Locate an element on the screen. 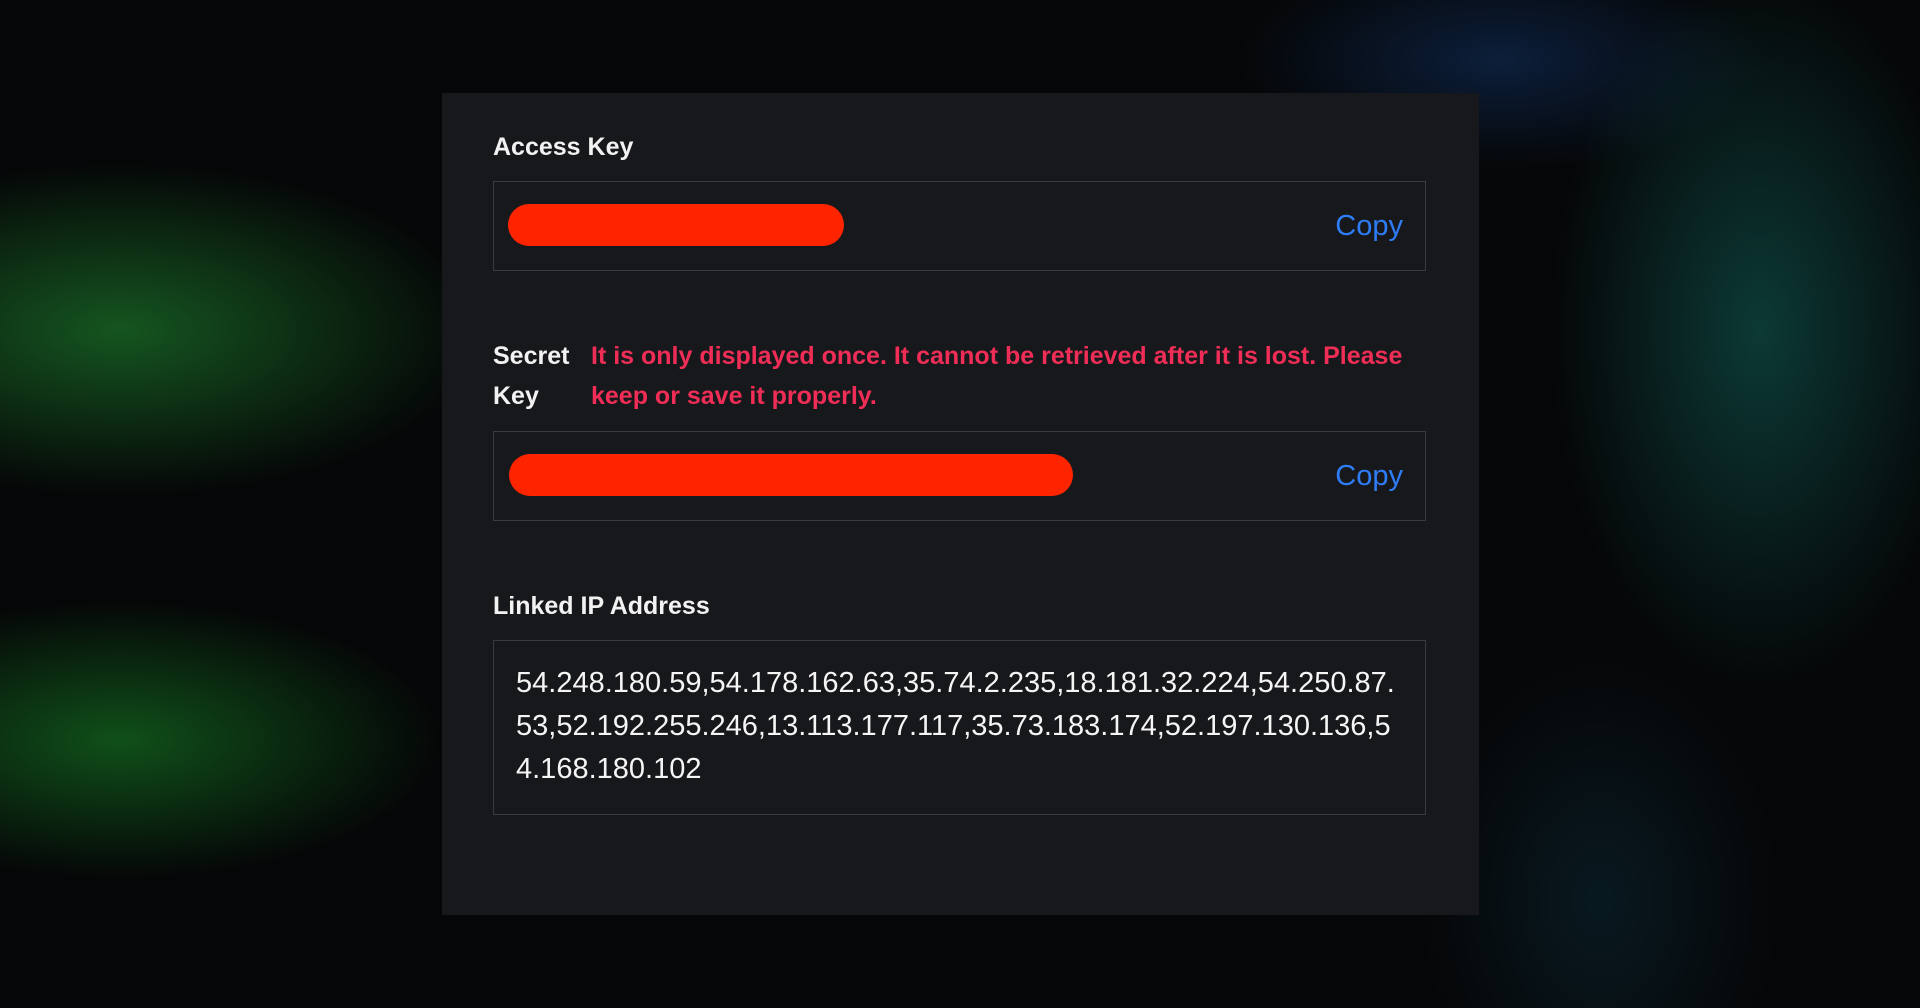 Image resolution: width=1920 pixels, height=1008 pixels. access-key-copy-button: Copy is located at coordinates (1369, 226).